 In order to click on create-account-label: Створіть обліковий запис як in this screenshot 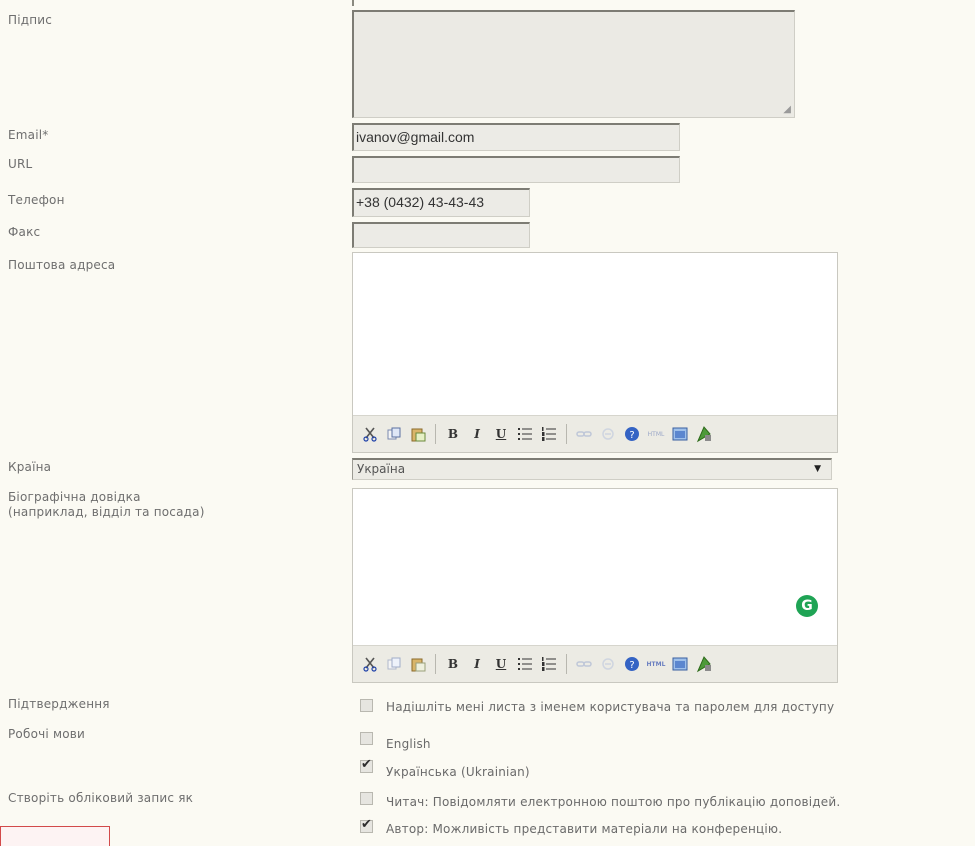, I will do `click(101, 798)`.